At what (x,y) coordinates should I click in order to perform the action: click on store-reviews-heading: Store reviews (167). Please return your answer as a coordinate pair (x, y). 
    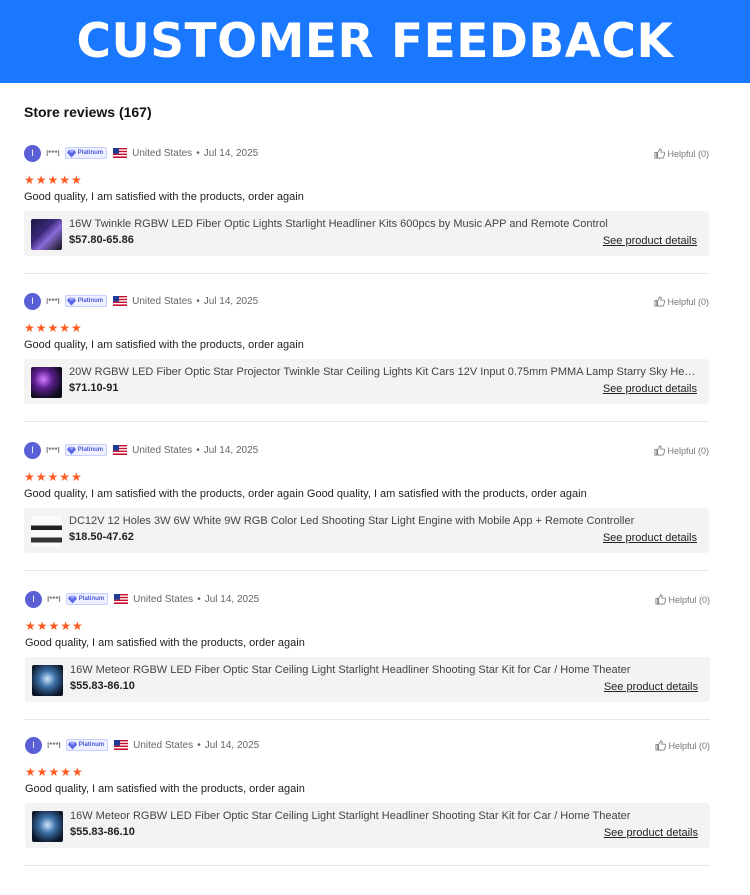
    Looking at the image, I should click on (88, 112).